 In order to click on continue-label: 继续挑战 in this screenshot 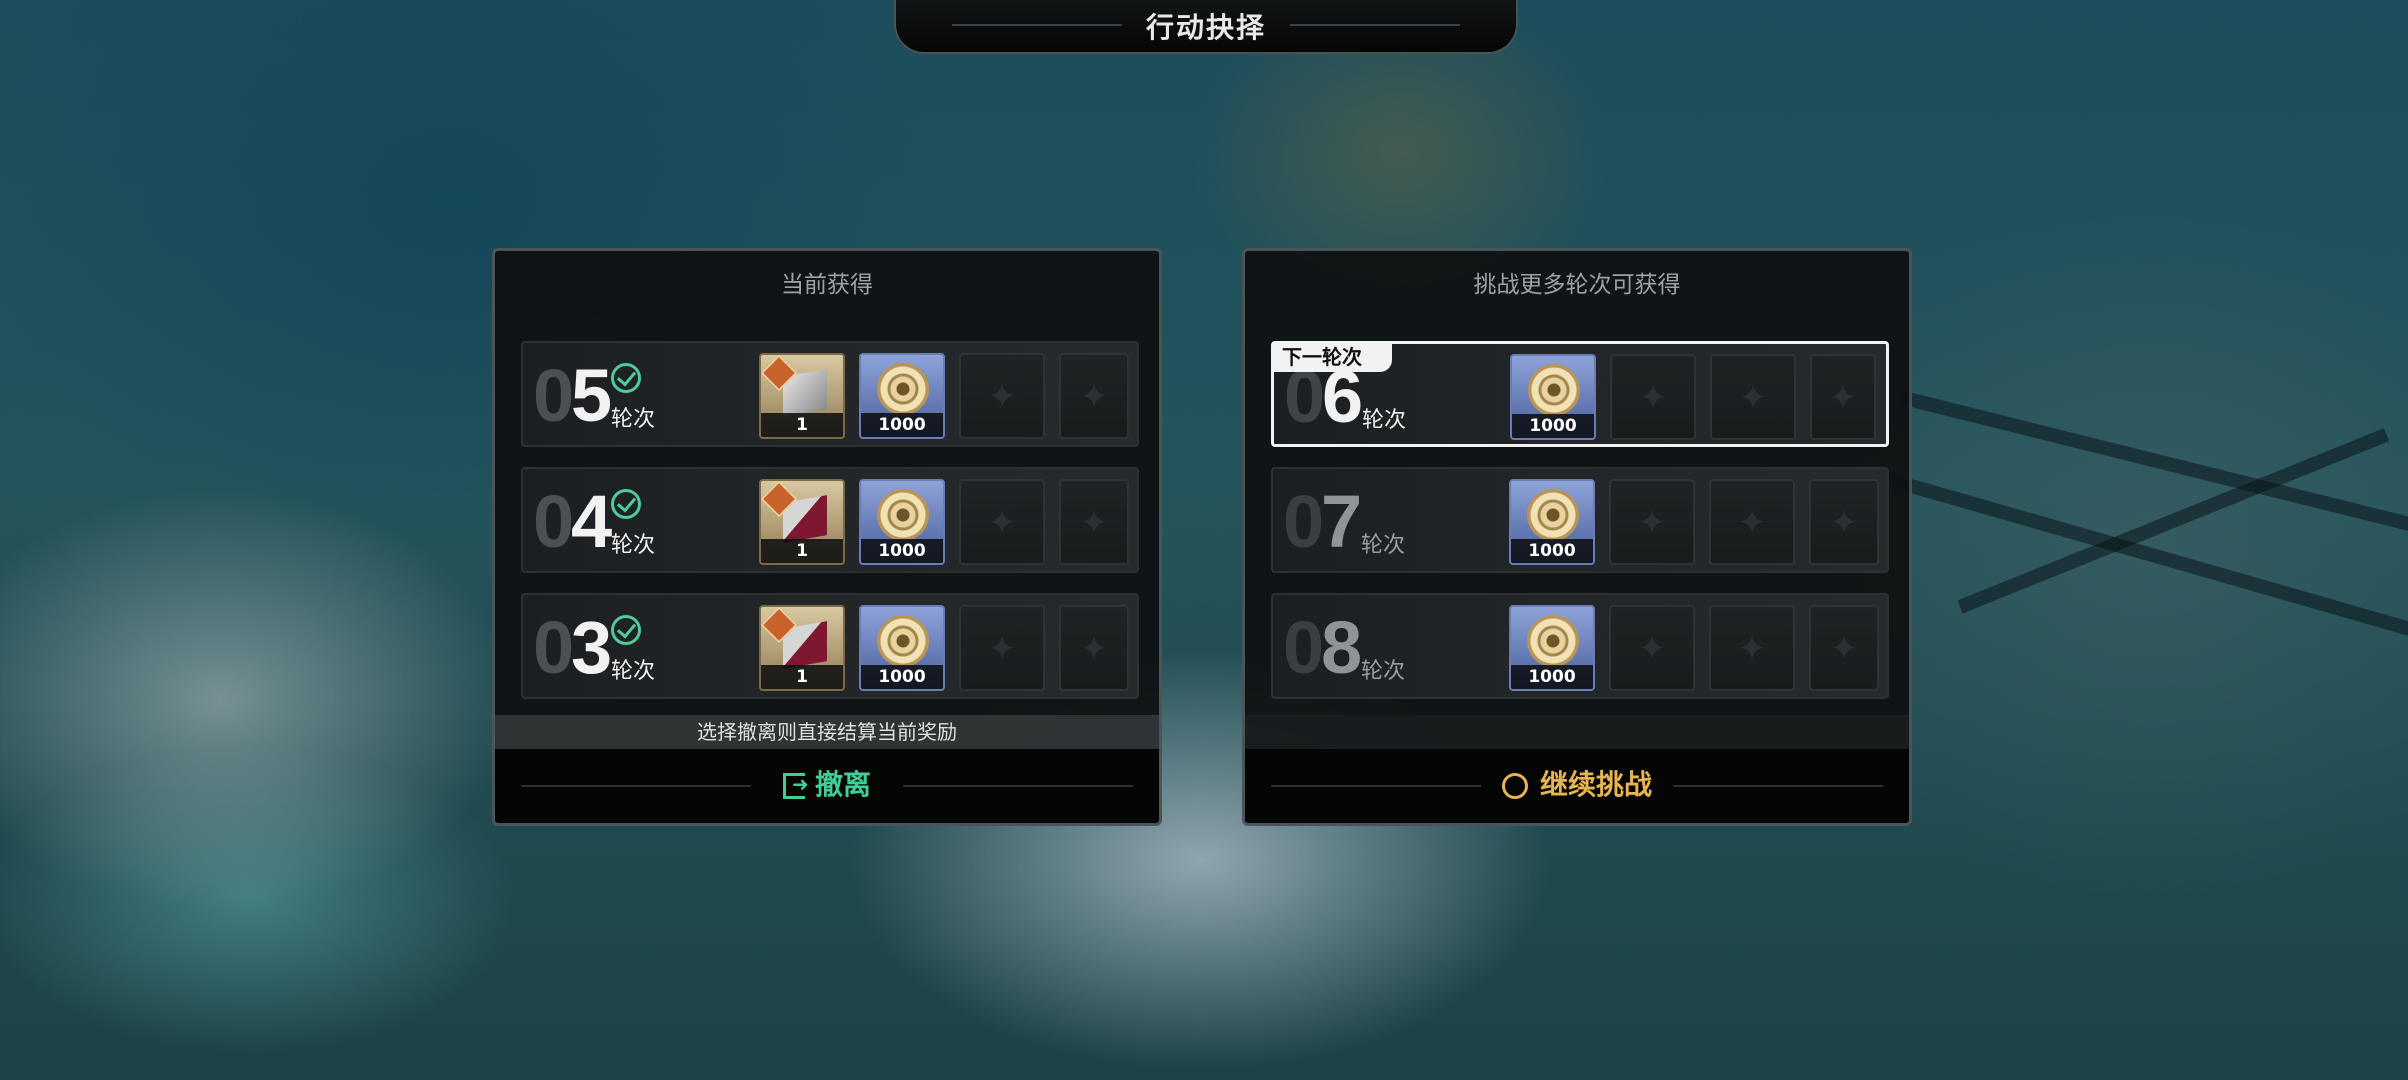, I will do `click(1595, 784)`.